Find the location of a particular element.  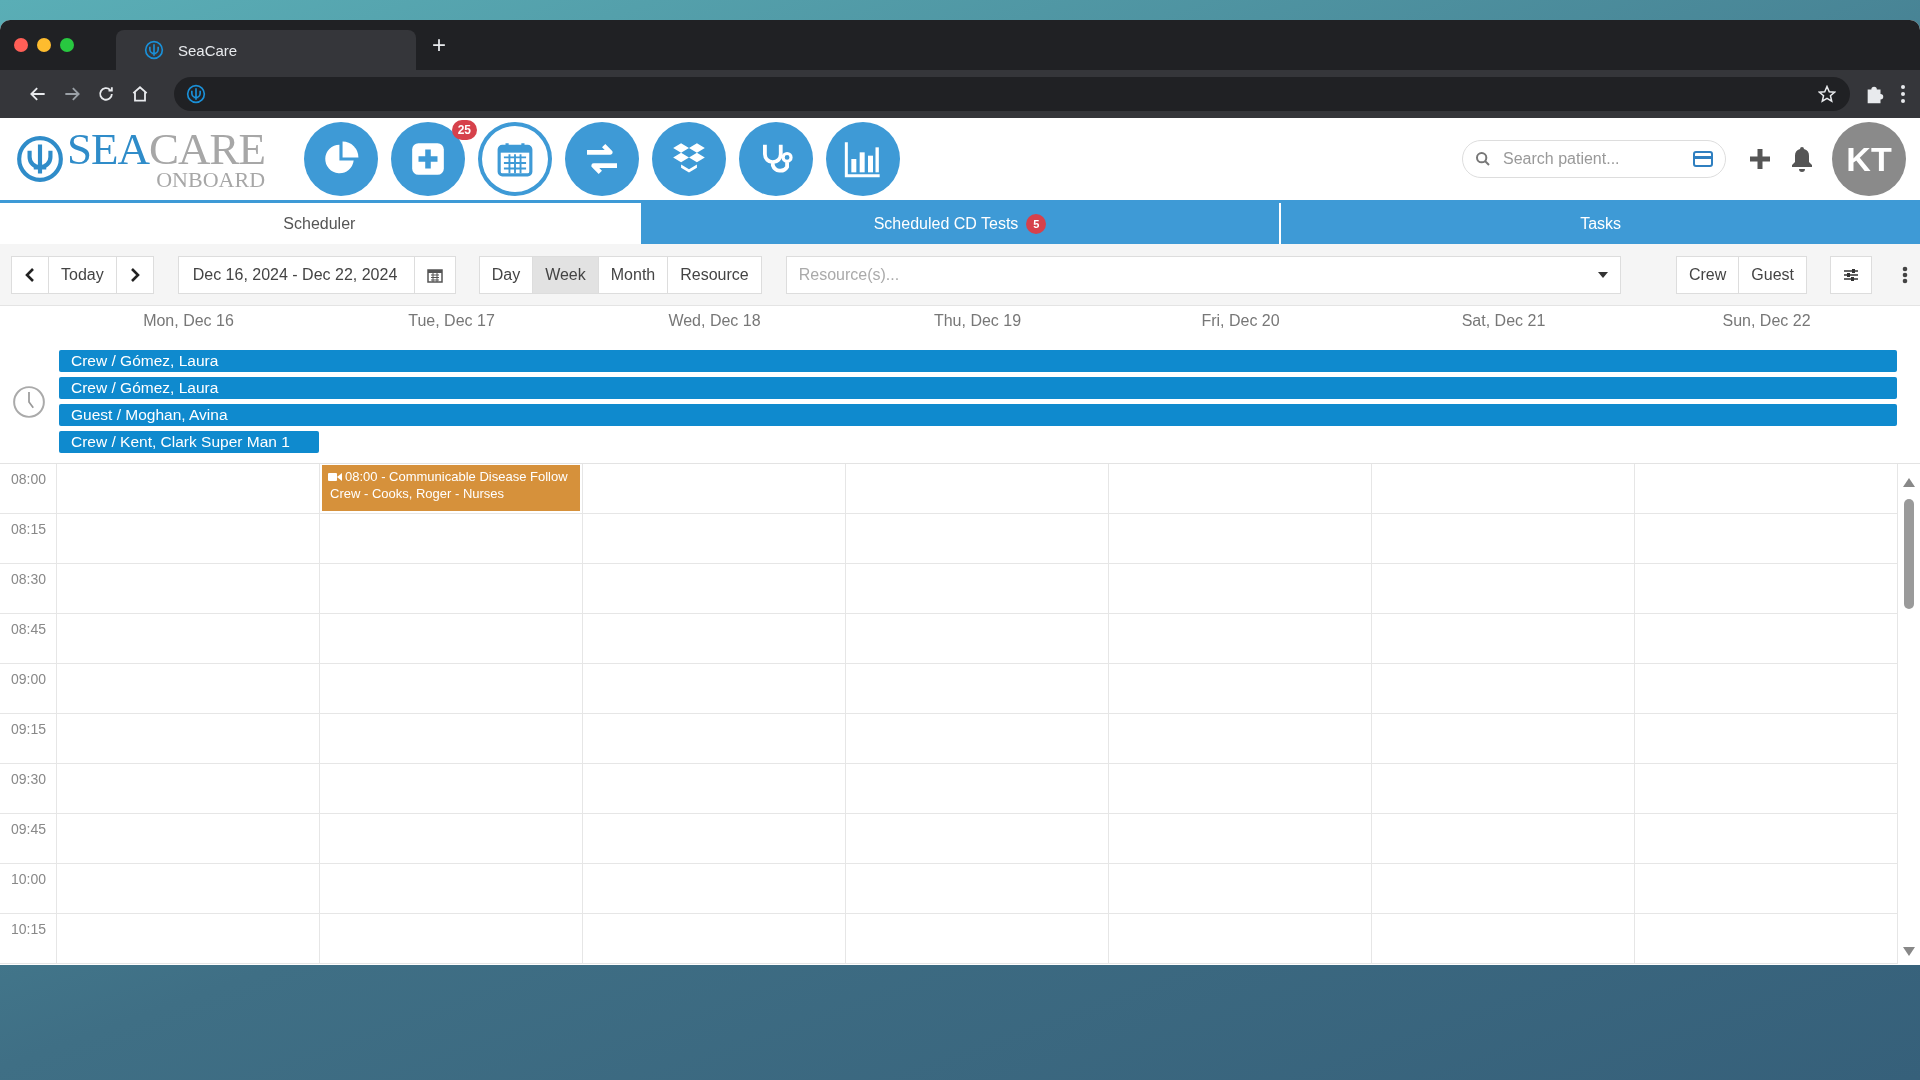

time-label: 10:00 is located at coordinates (28, 888).